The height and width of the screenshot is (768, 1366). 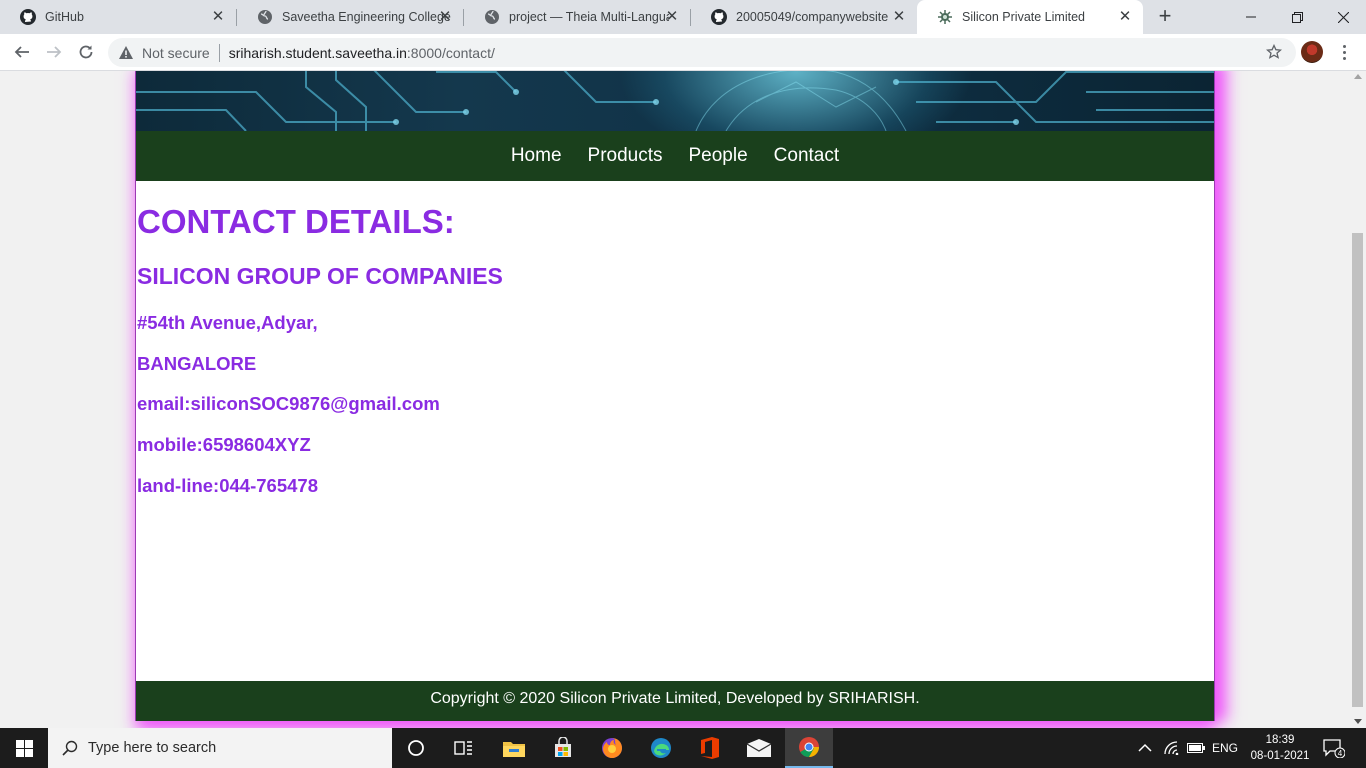 What do you see at coordinates (1274, 52) in the screenshot?
I see `bookmark-star-icon` at bounding box center [1274, 52].